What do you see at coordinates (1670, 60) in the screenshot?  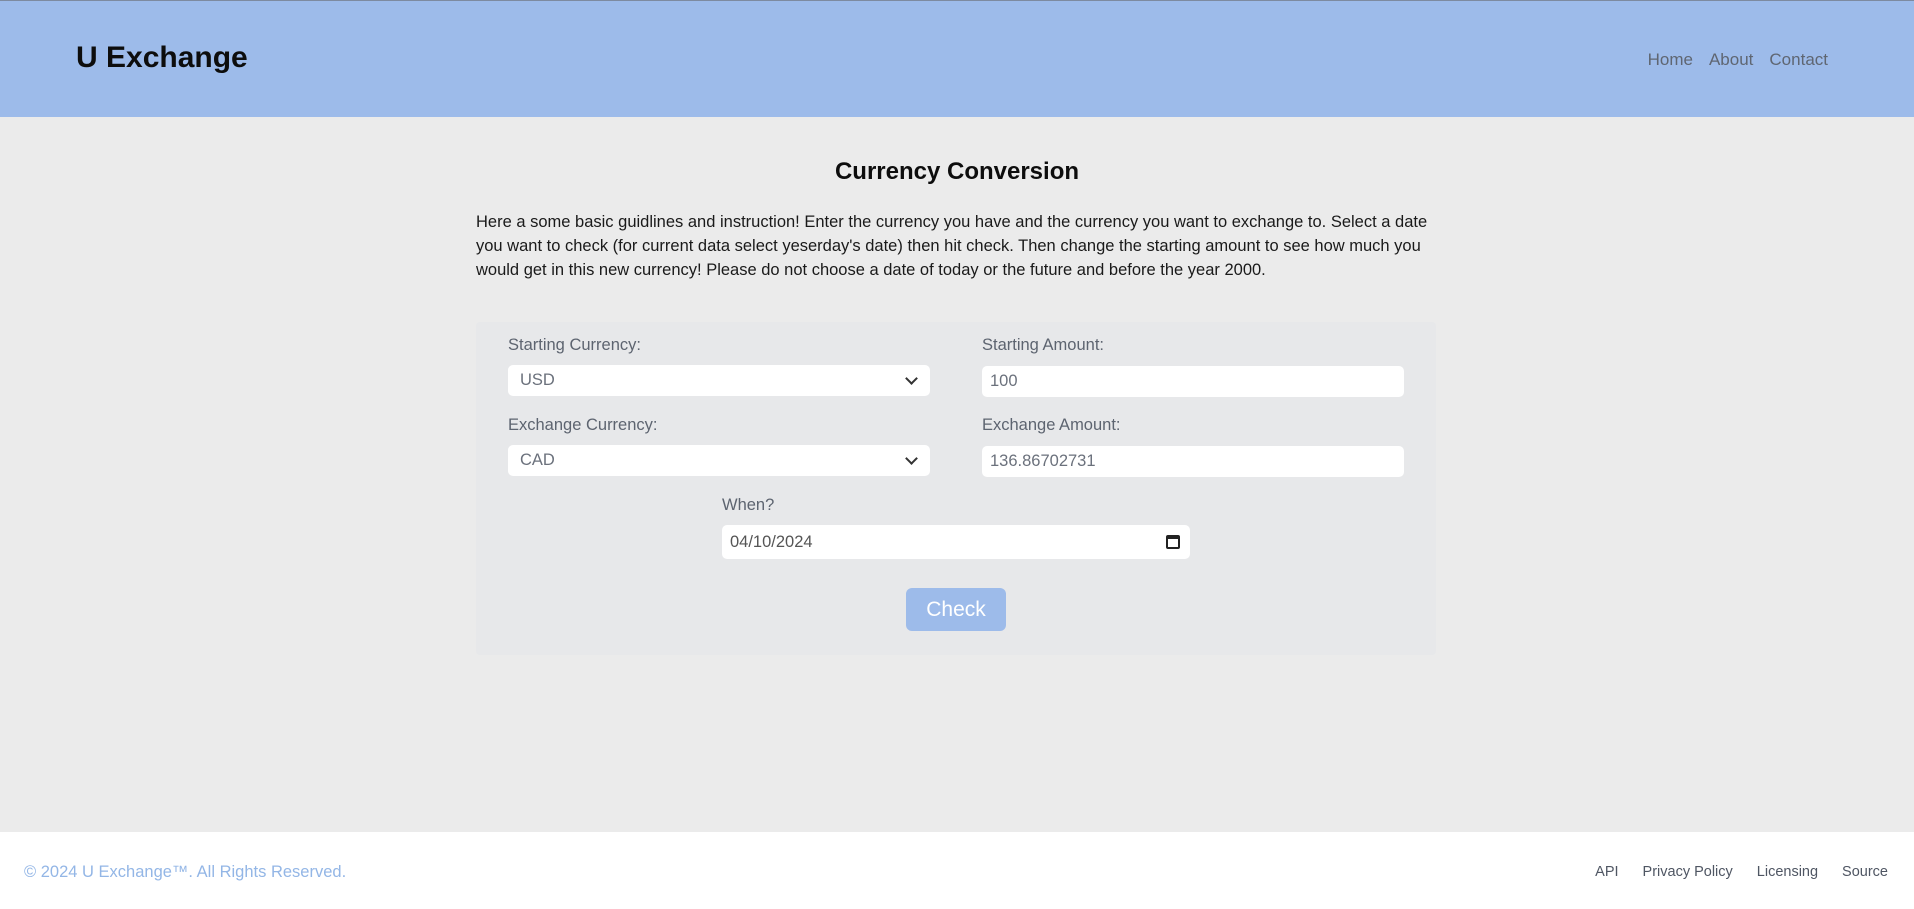 I see `nav-home-link: Home` at bounding box center [1670, 60].